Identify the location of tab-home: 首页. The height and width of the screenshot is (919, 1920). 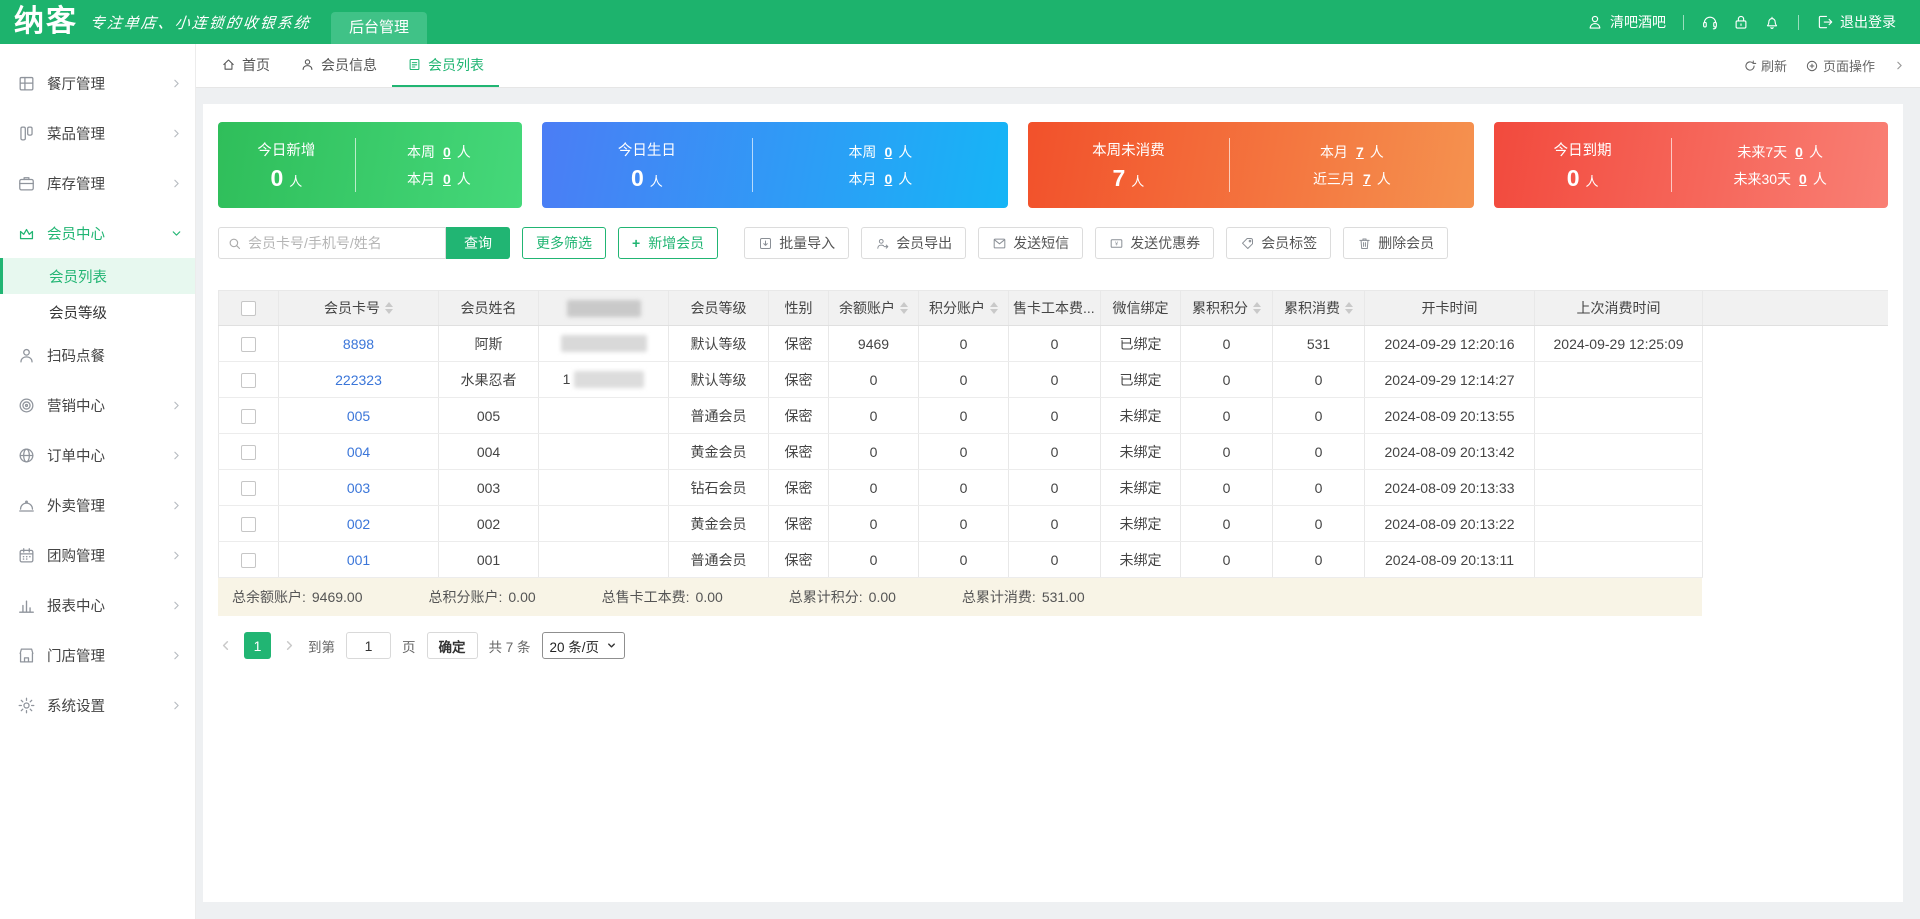
(245, 65).